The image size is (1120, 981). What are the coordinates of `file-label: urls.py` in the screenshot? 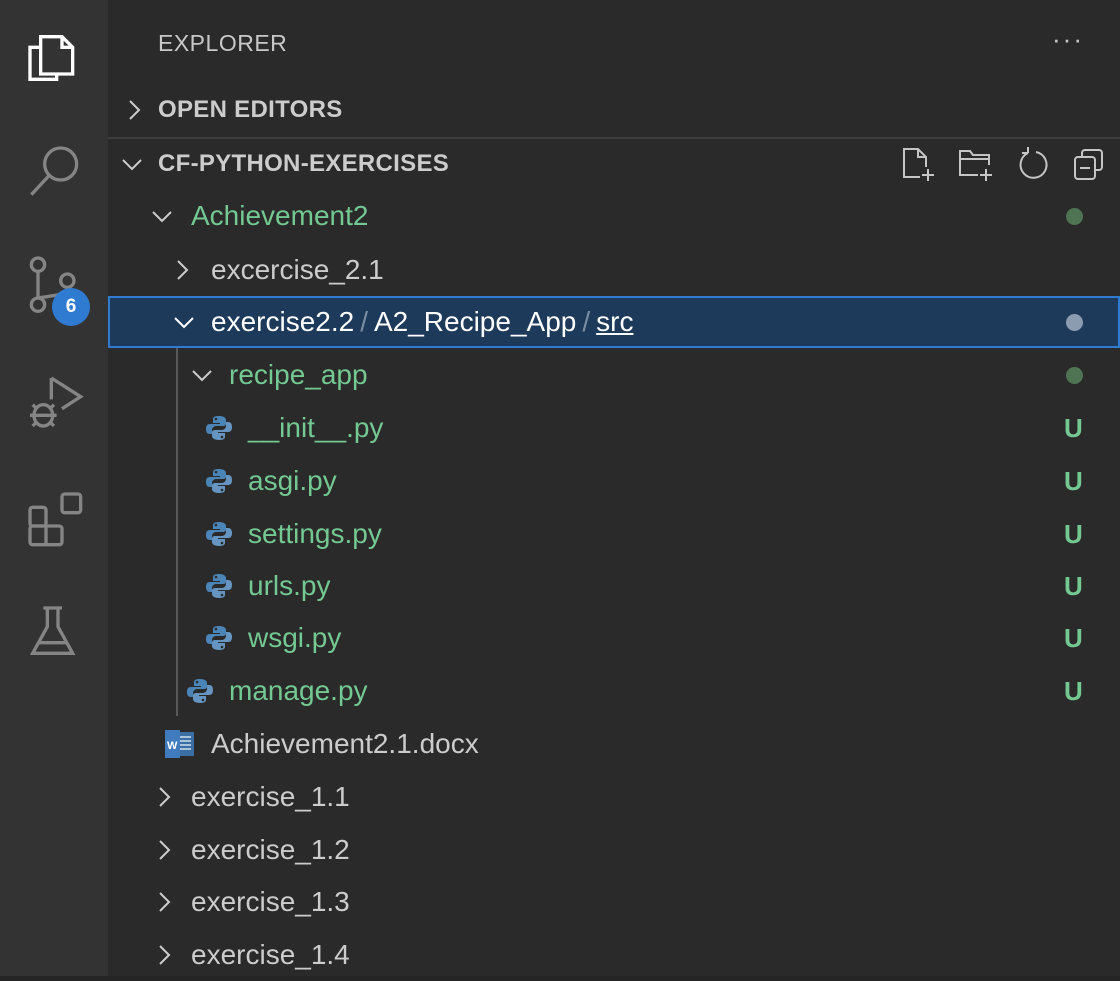 It's located at (289, 585).